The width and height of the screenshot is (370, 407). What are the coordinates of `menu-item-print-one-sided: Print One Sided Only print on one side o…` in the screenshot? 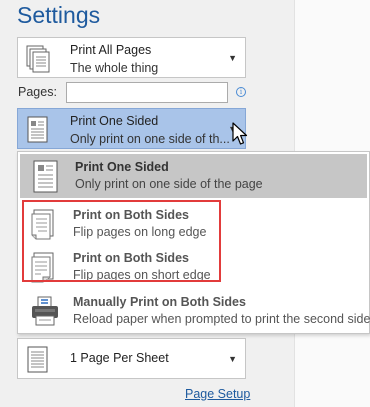 It's located at (193, 176).